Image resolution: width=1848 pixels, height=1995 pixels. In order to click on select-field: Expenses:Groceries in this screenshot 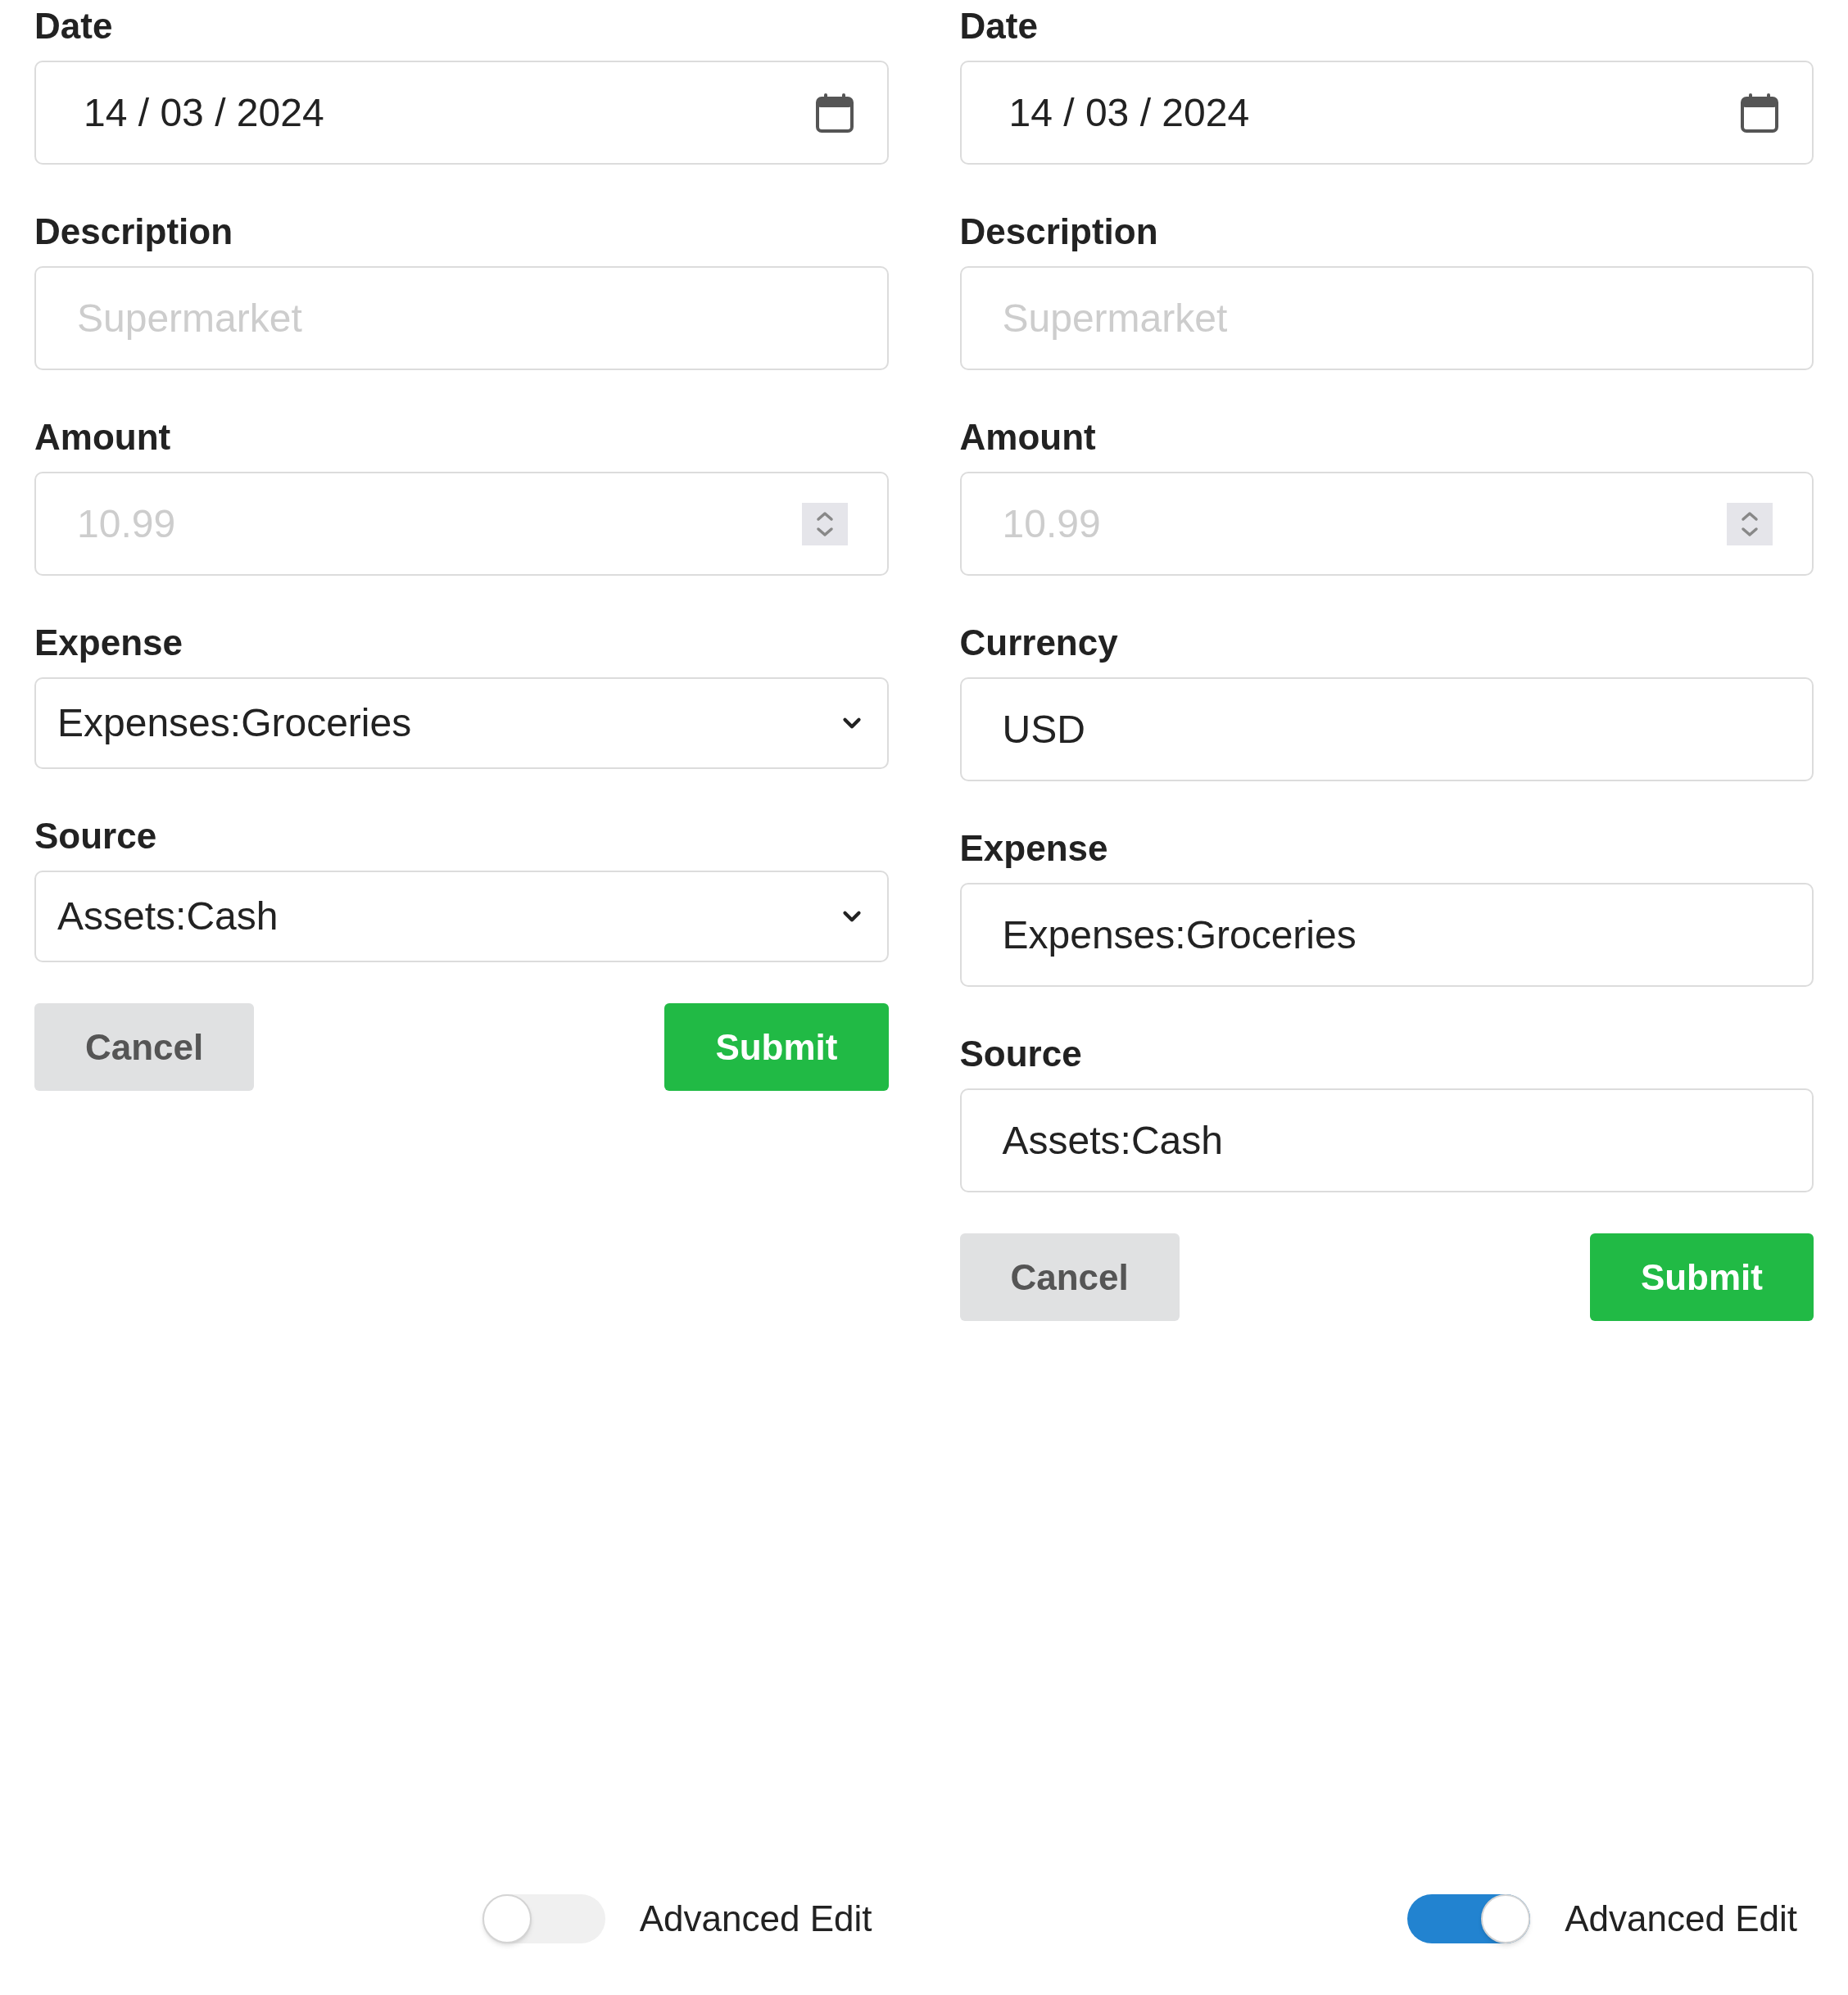, I will do `click(462, 723)`.